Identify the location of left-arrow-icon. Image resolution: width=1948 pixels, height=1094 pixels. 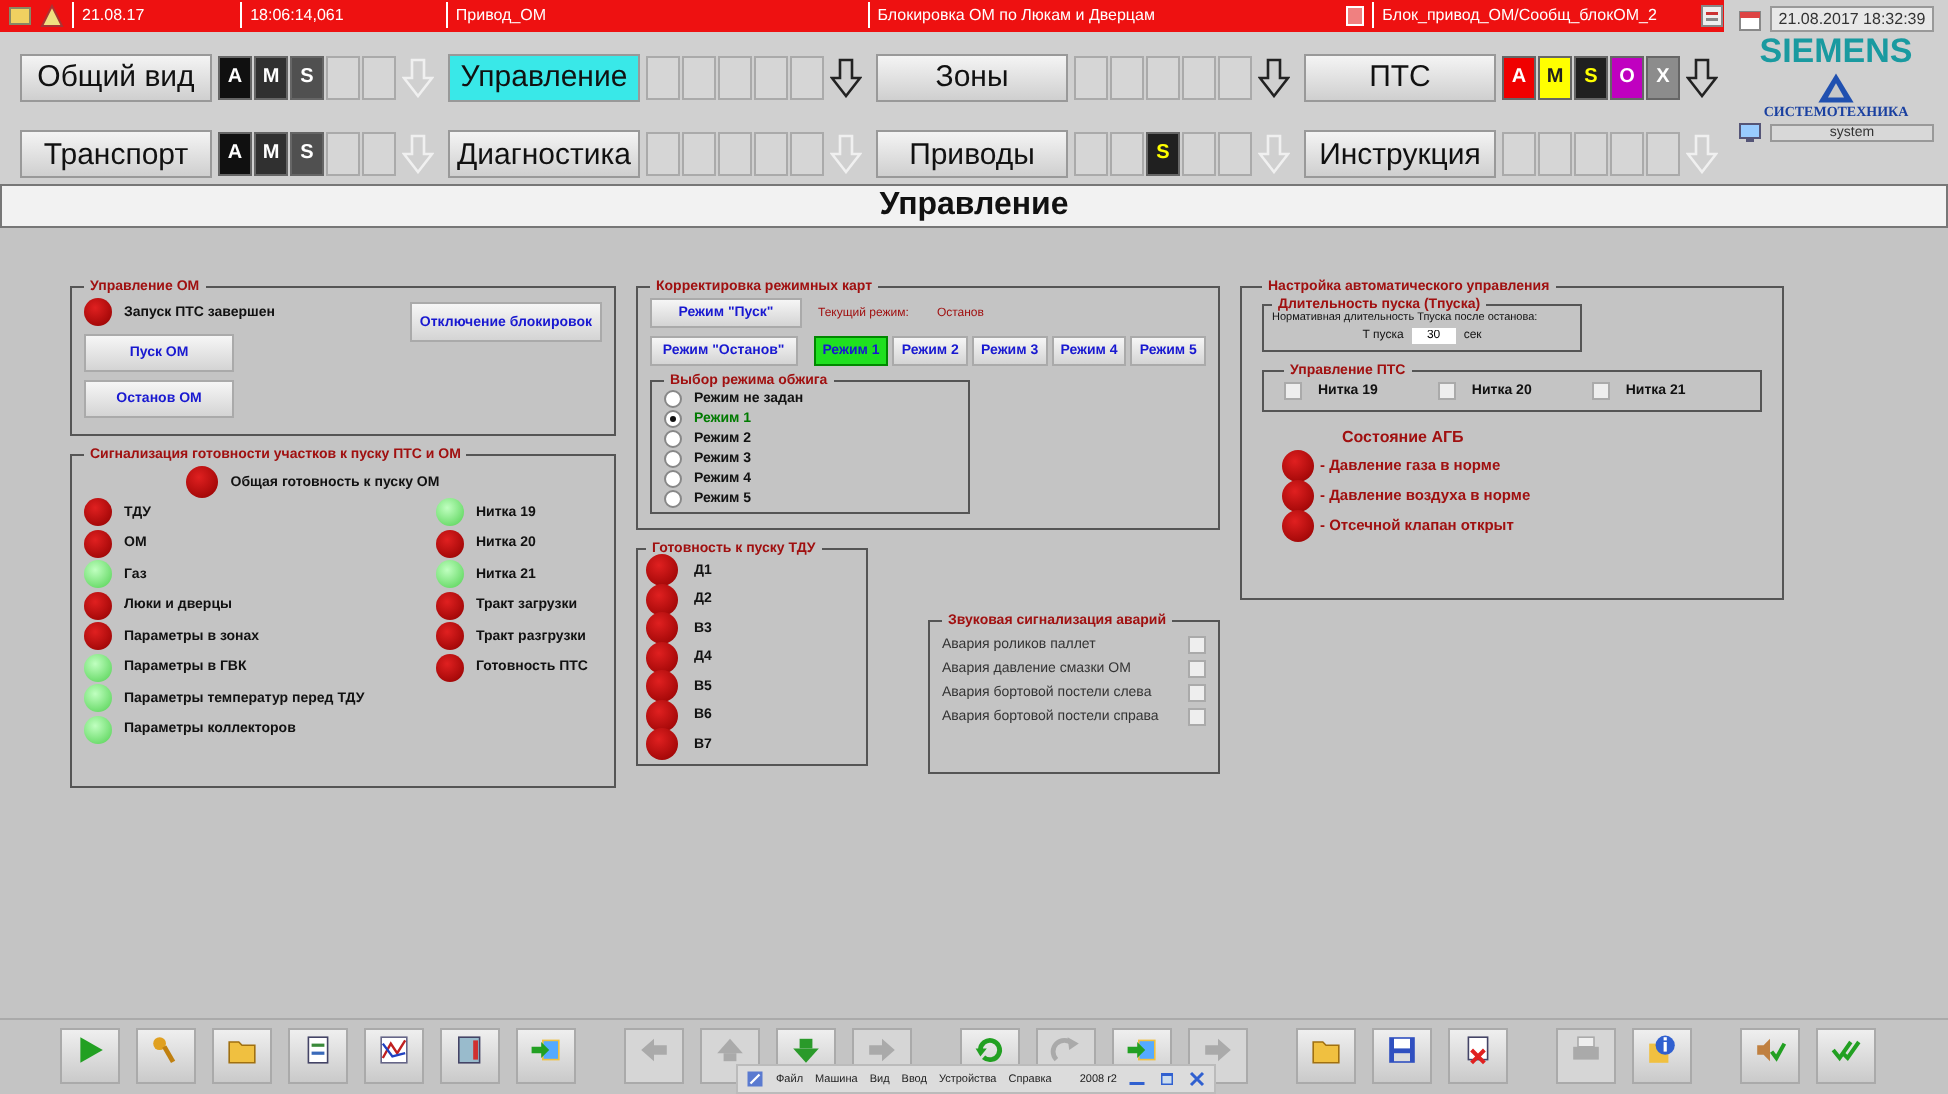
(654, 1050).